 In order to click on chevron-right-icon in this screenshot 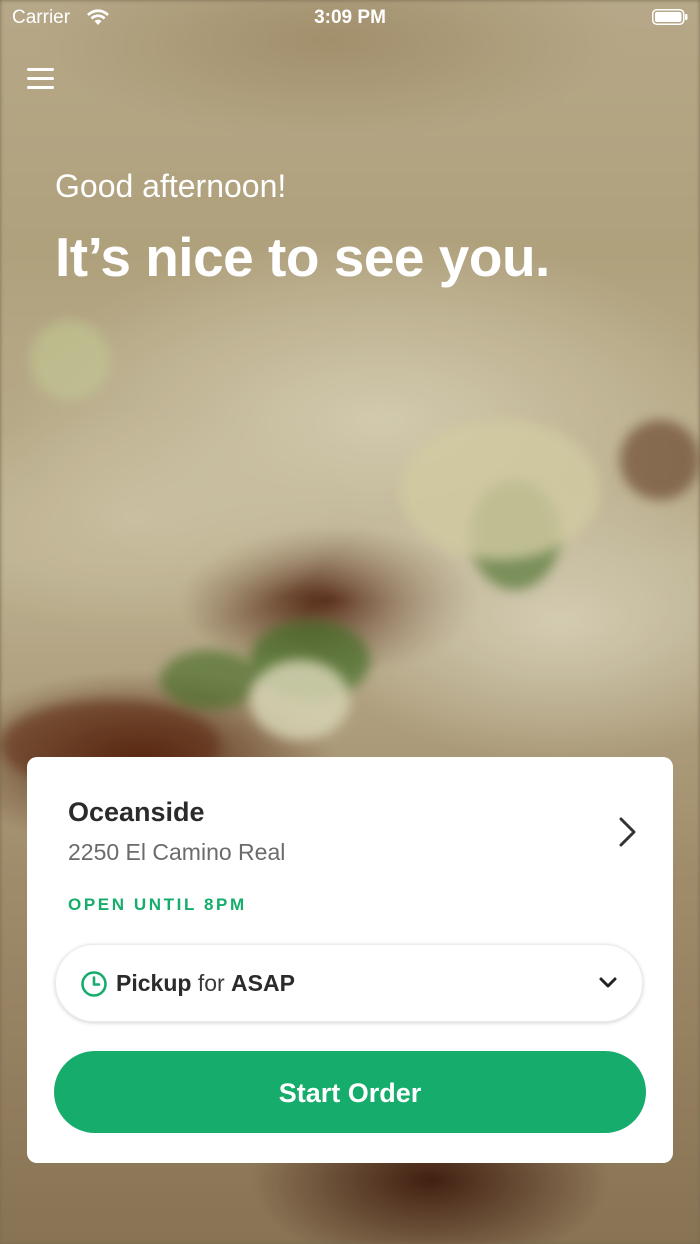, I will do `click(628, 832)`.